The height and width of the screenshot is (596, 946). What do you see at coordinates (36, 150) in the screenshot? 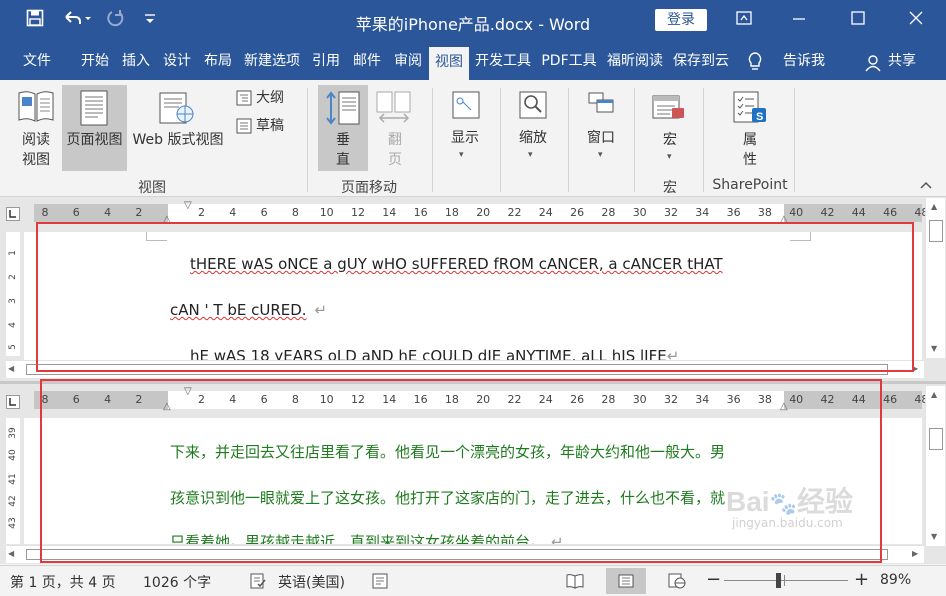
I see `read-mode-button: 阅读 视图` at bounding box center [36, 150].